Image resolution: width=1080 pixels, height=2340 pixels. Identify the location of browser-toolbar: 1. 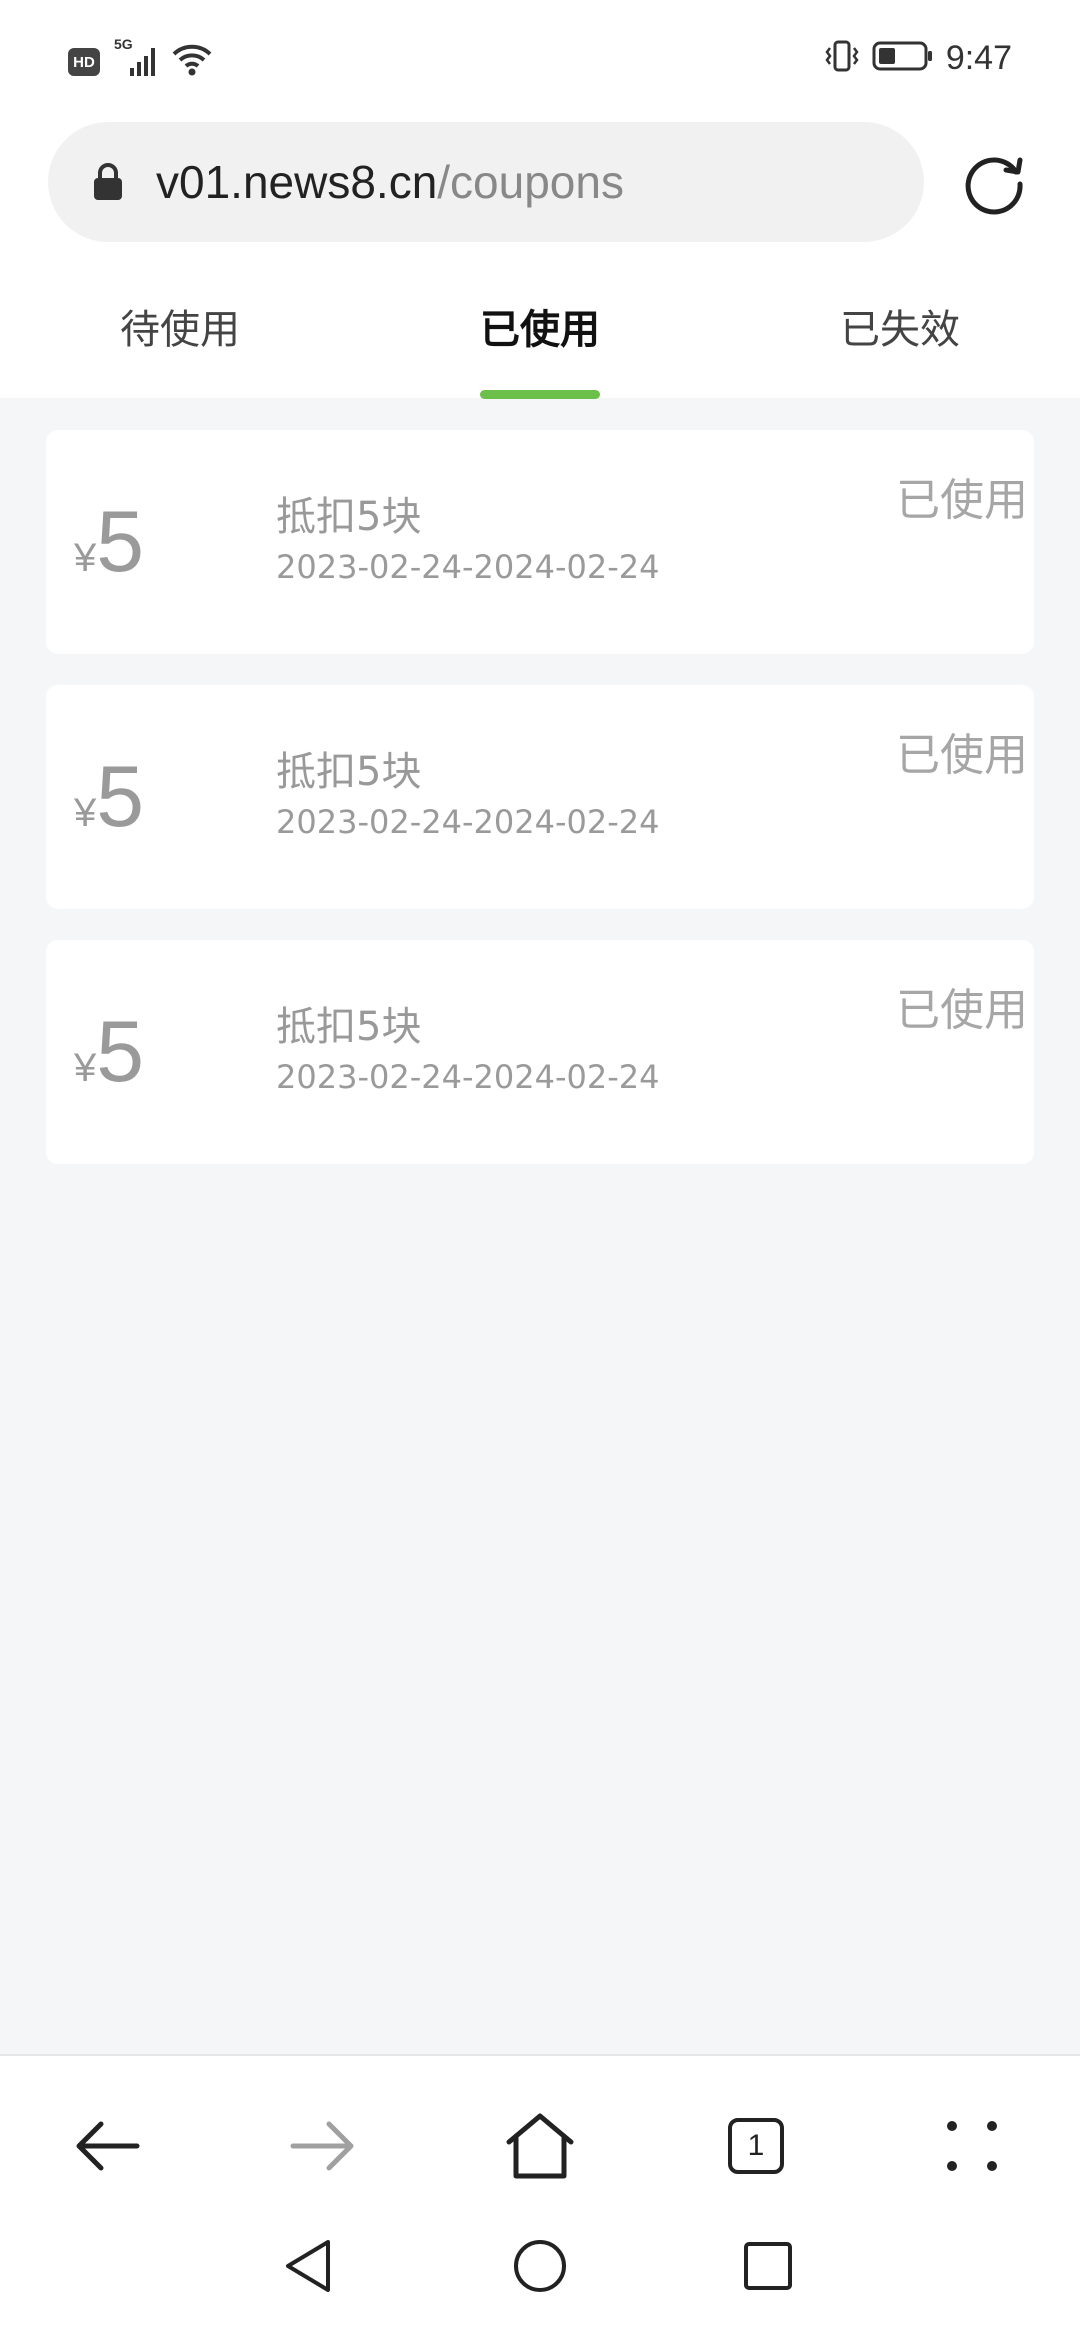
(540, 2140).